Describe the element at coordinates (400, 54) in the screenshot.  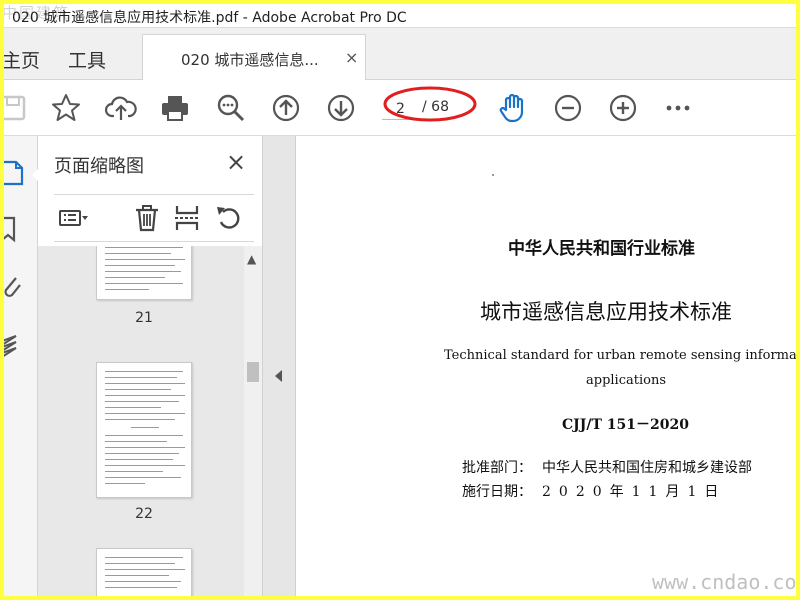
I see `tab-bar: 主页 工具 020 城市遥感信息... ×` at that location.